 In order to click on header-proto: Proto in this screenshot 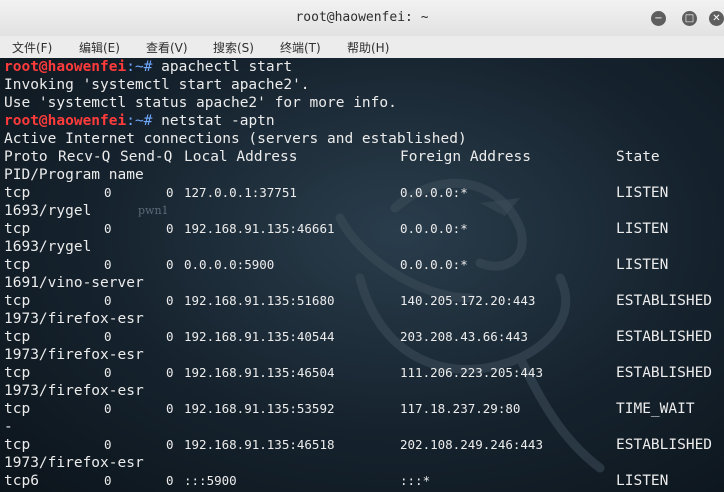, I will do `click(26, 157)`.